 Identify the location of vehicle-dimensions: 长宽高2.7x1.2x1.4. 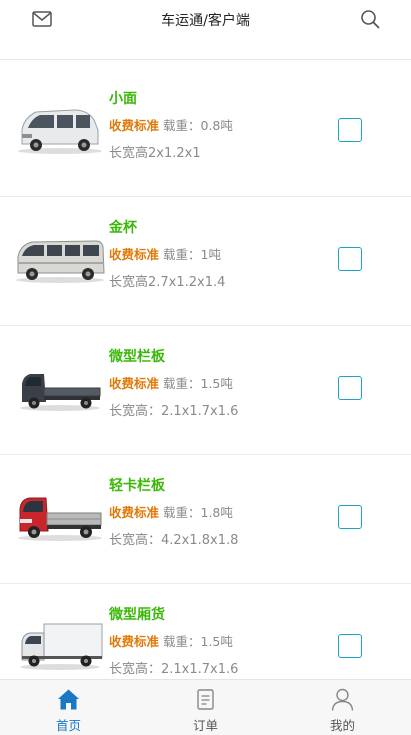
(167, 282).